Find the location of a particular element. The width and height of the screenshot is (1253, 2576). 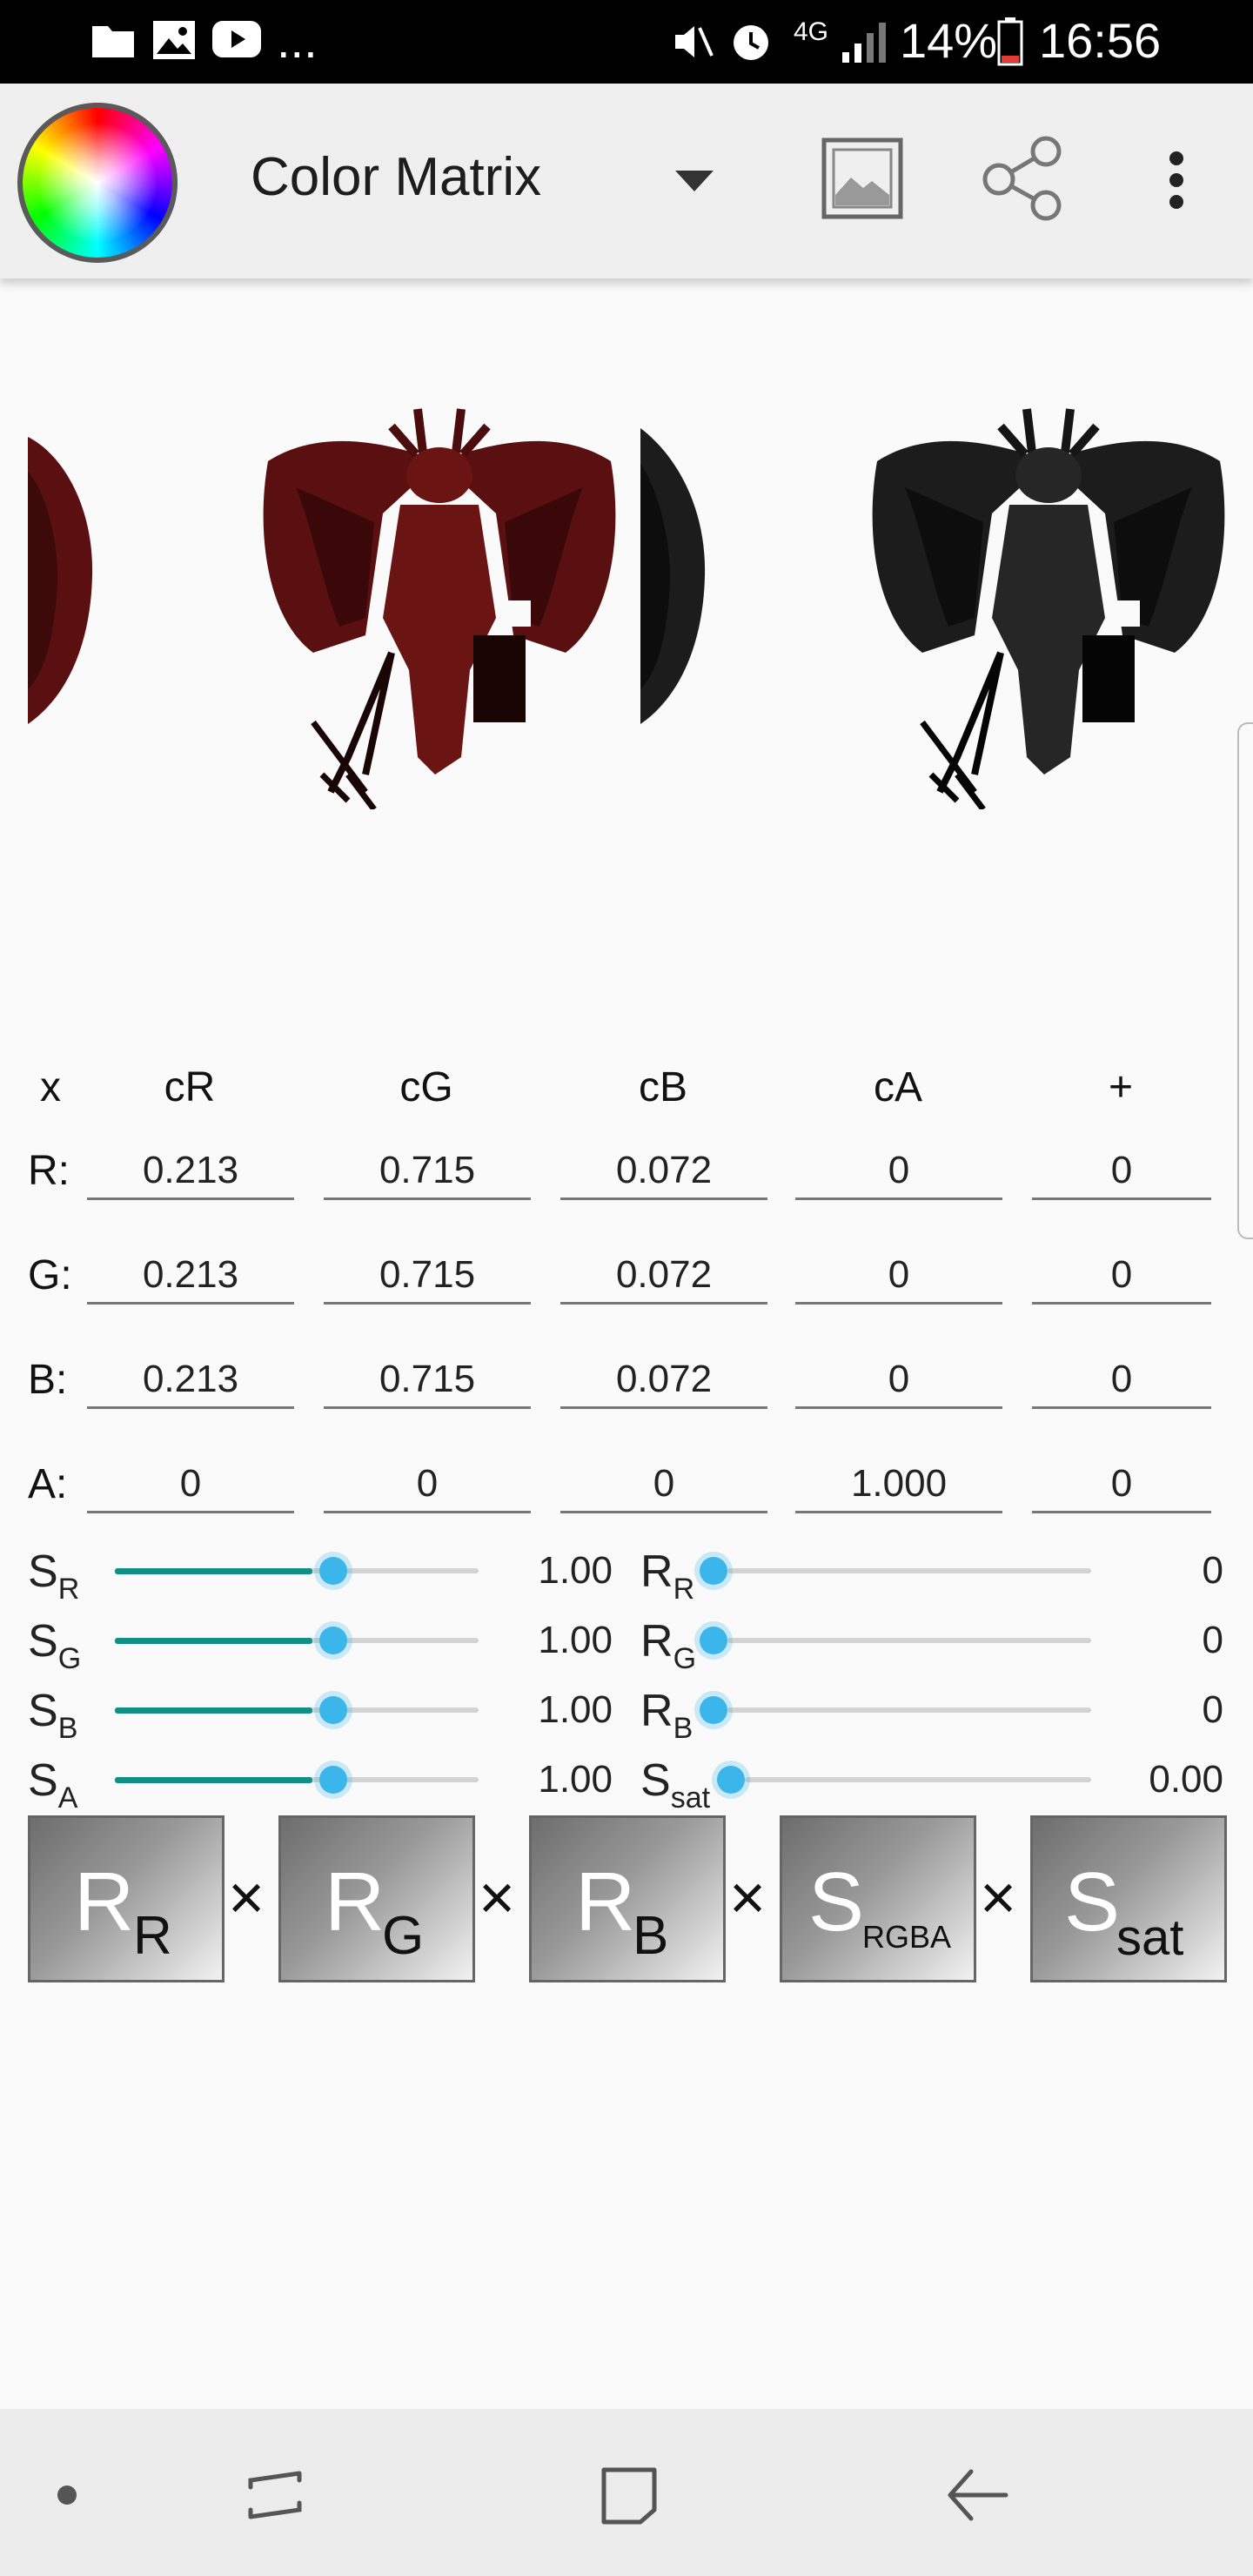

alarm-icon is located at coordinates (751, 43).